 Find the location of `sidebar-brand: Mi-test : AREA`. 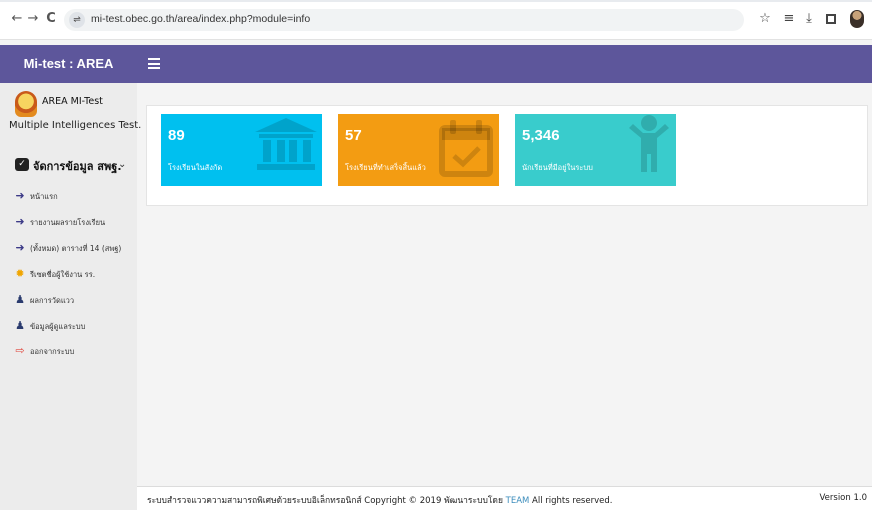

sidebar-brand: Mi-test : AREA is located at coordinates (68, 64).